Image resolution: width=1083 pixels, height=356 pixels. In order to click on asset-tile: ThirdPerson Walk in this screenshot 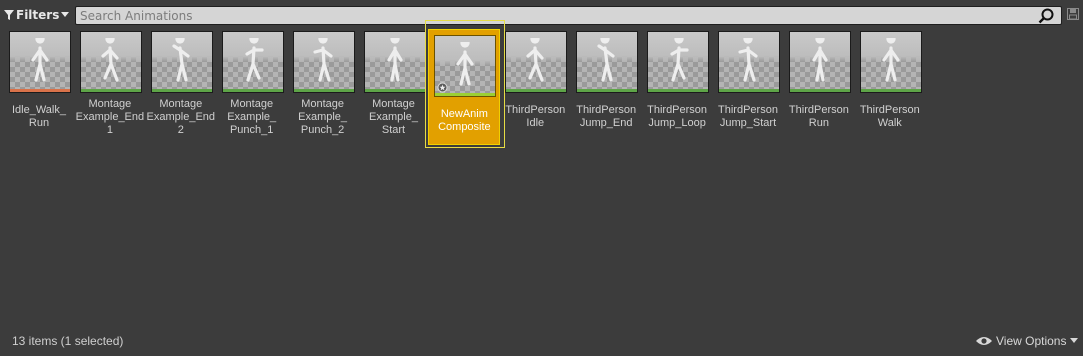, I will do `click(890, 85)`.